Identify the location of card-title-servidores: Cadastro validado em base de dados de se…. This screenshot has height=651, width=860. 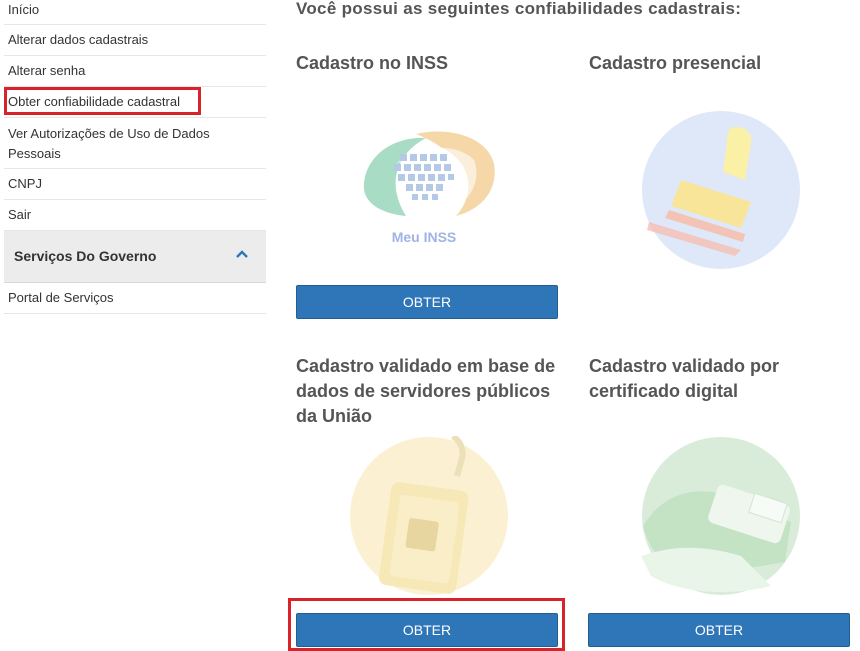
(426, 391).